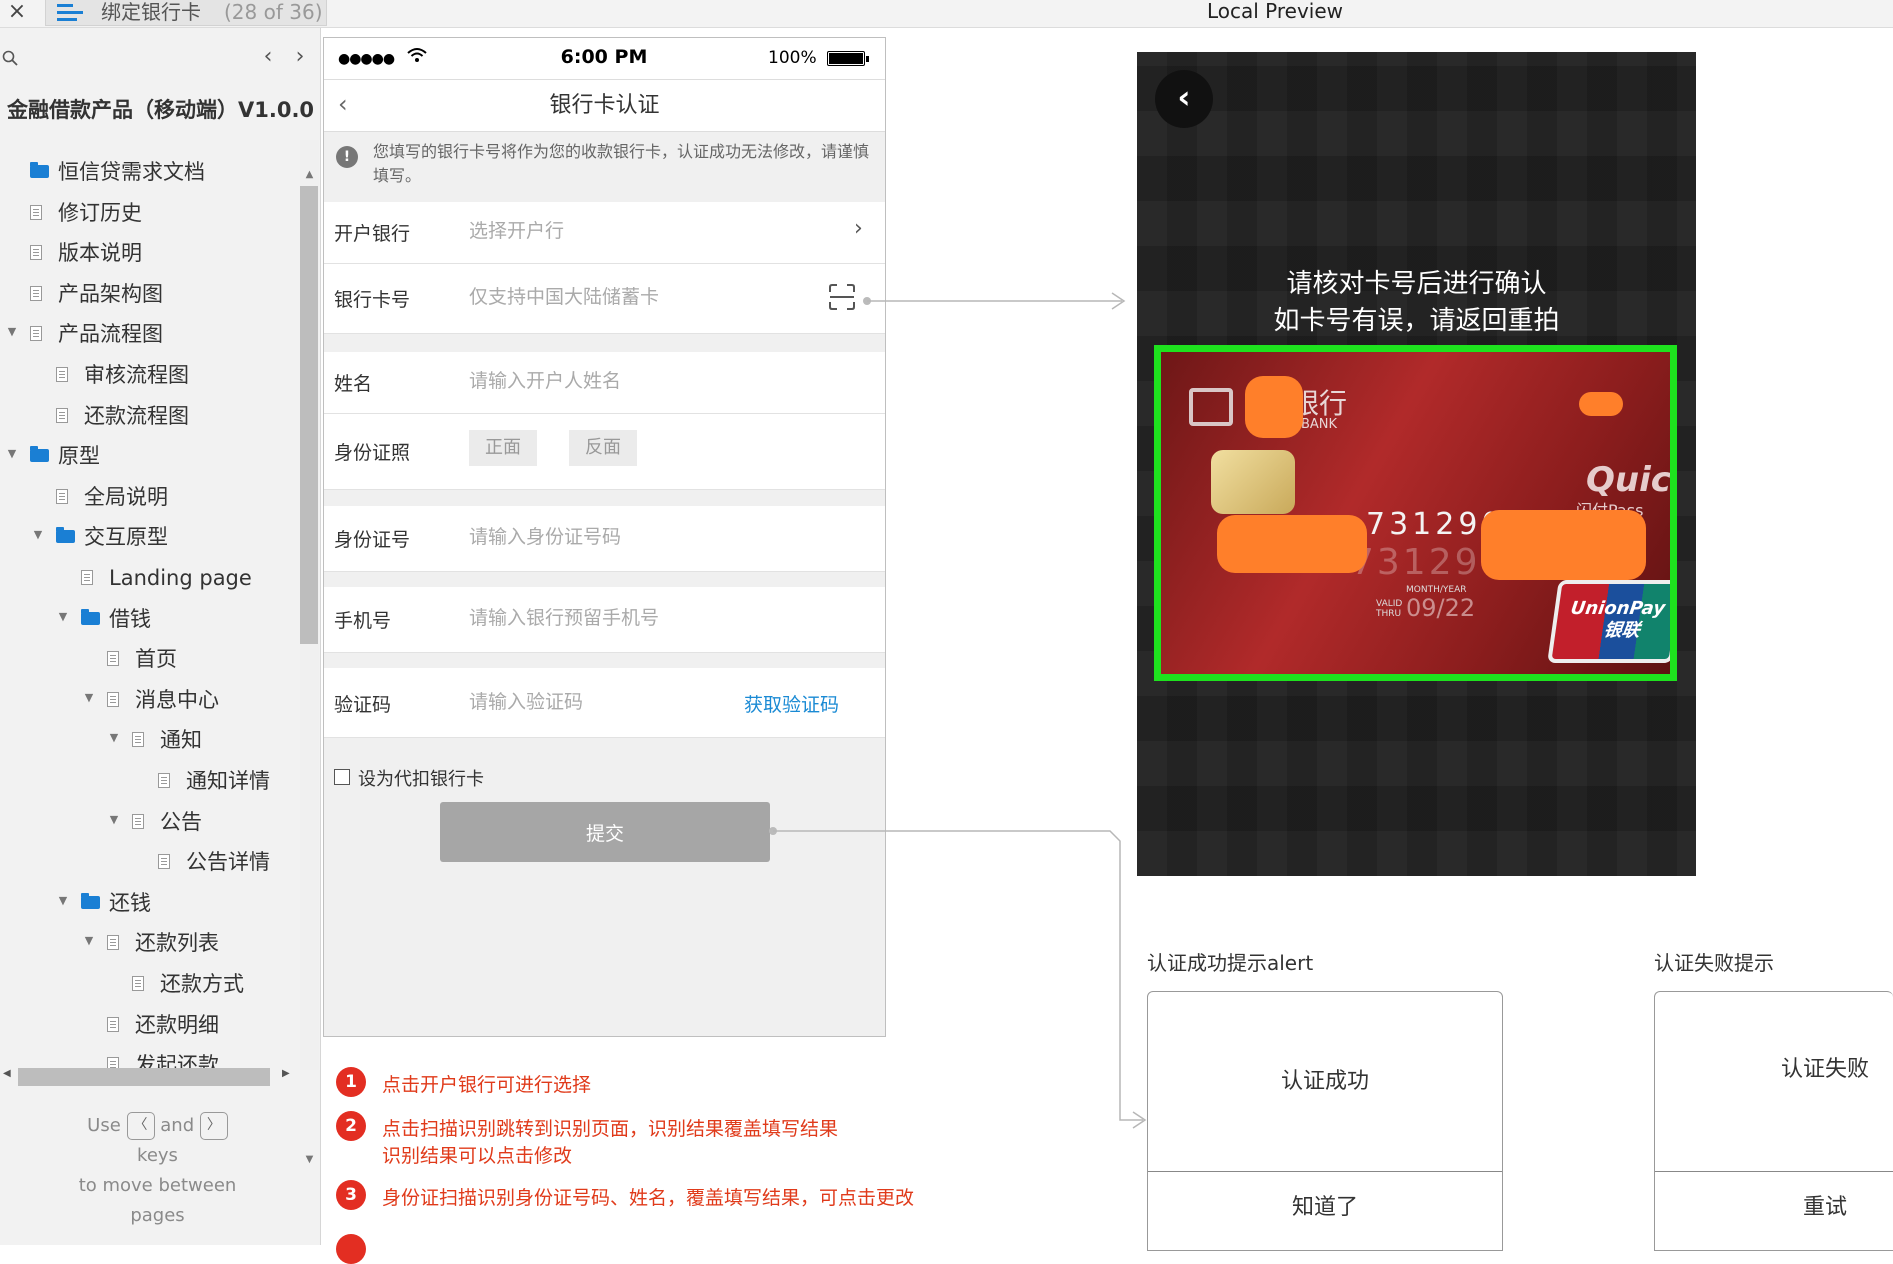  What do you see at coordinates (177, 1125) in the screenshot?
I see `hint-and: and` at bounding box center [177, 1125].